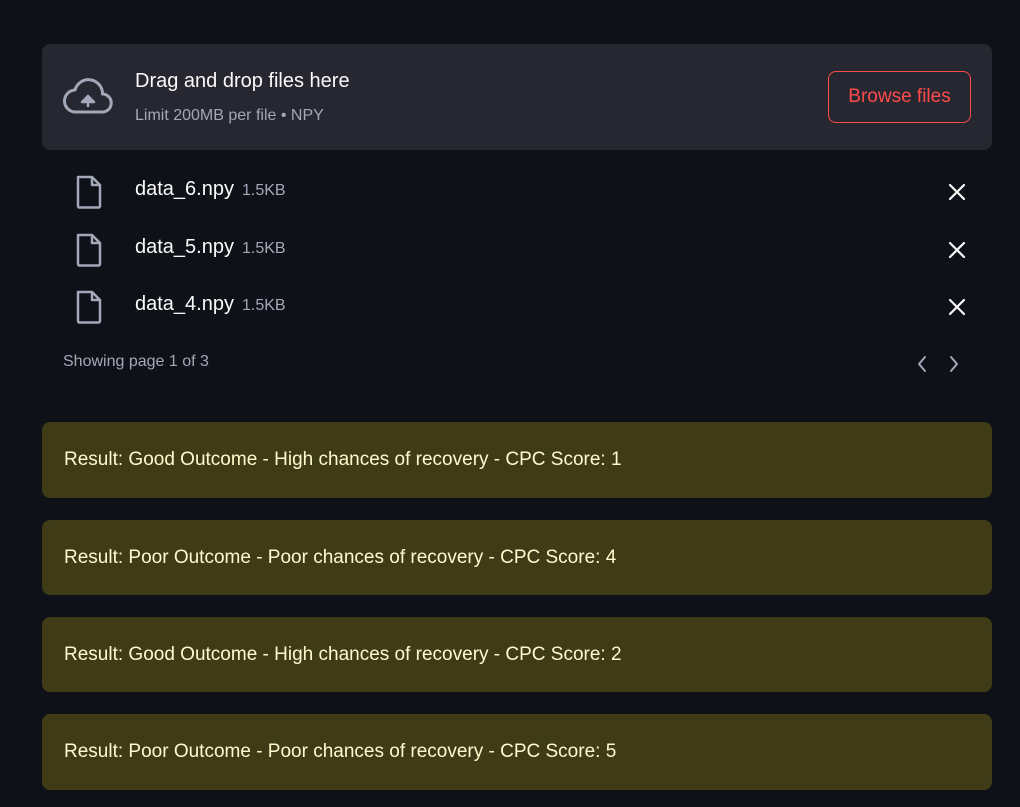 This screenshot has height=807, width=1020. I want to click on file-name-text: data_4.npy, so click(184, 304).